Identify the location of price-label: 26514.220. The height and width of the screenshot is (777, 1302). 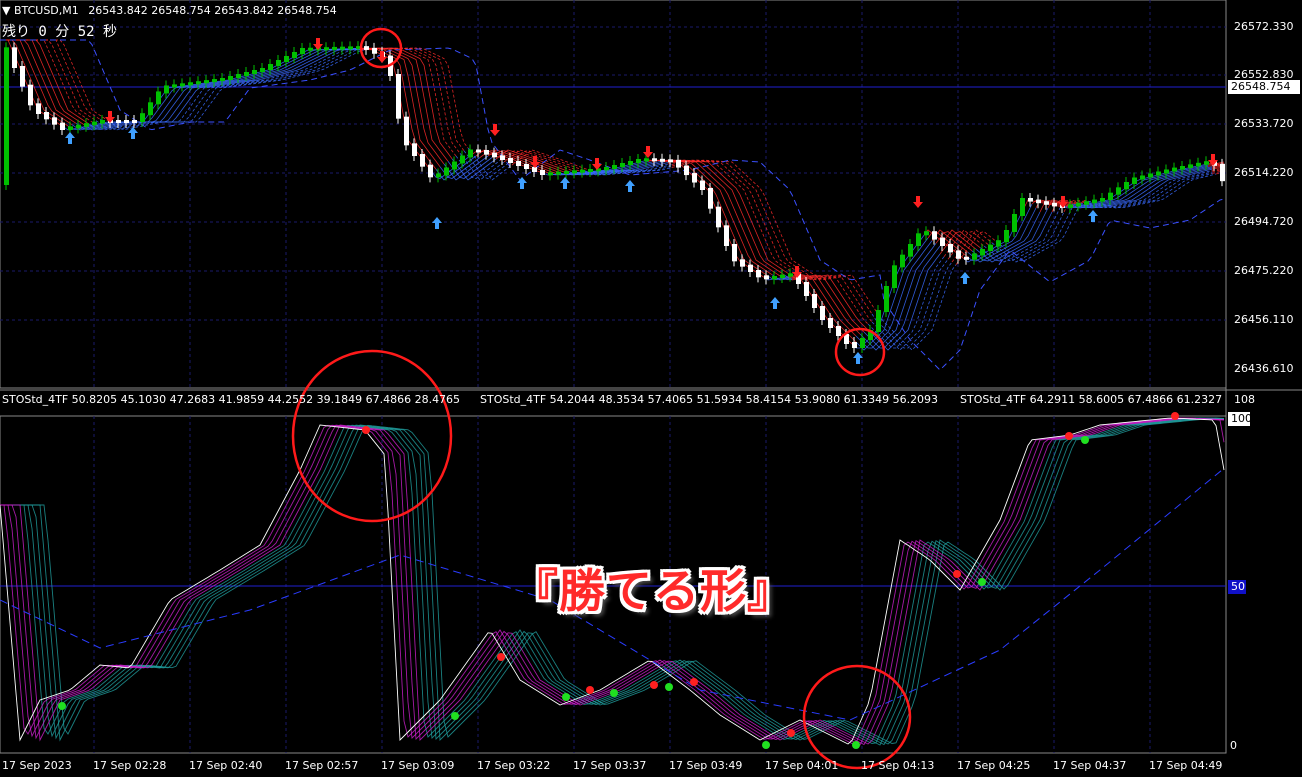
(1264, 172).